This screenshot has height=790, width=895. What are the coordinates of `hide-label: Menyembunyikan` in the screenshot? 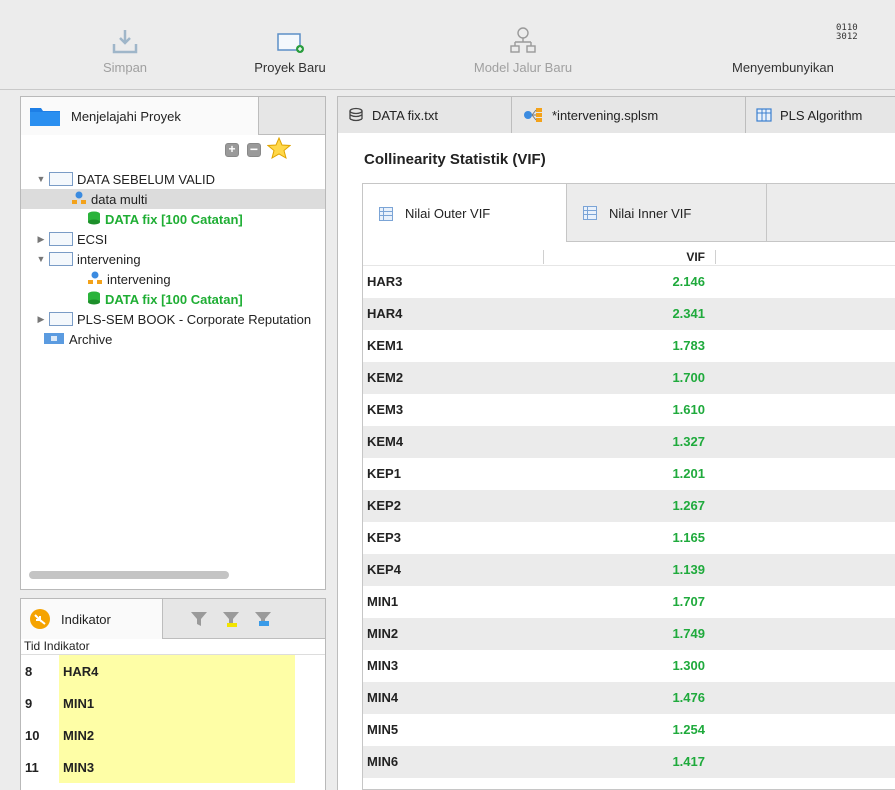 It's located at (783, 67).